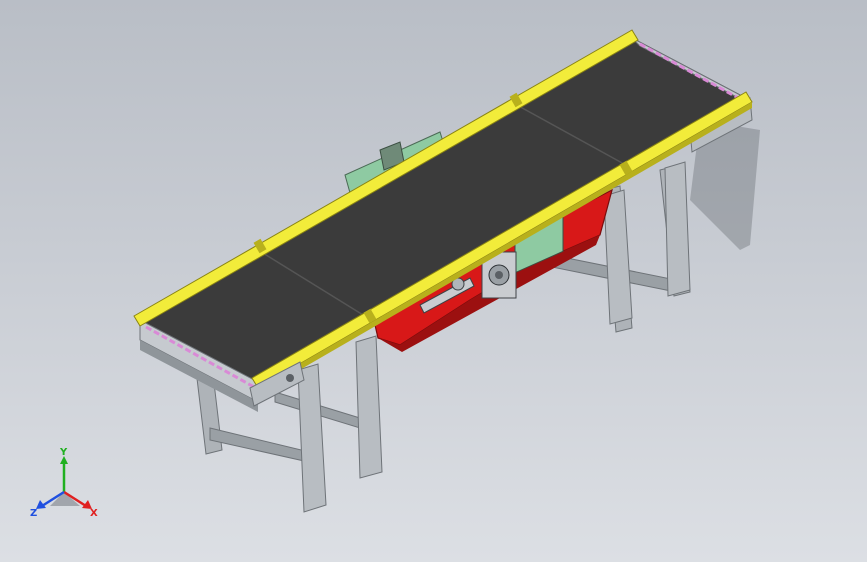  What do you see at coordinates (290, 378) in the screenshot?
I see `tail-bearing-bolt` at bounding box center [290, 378].